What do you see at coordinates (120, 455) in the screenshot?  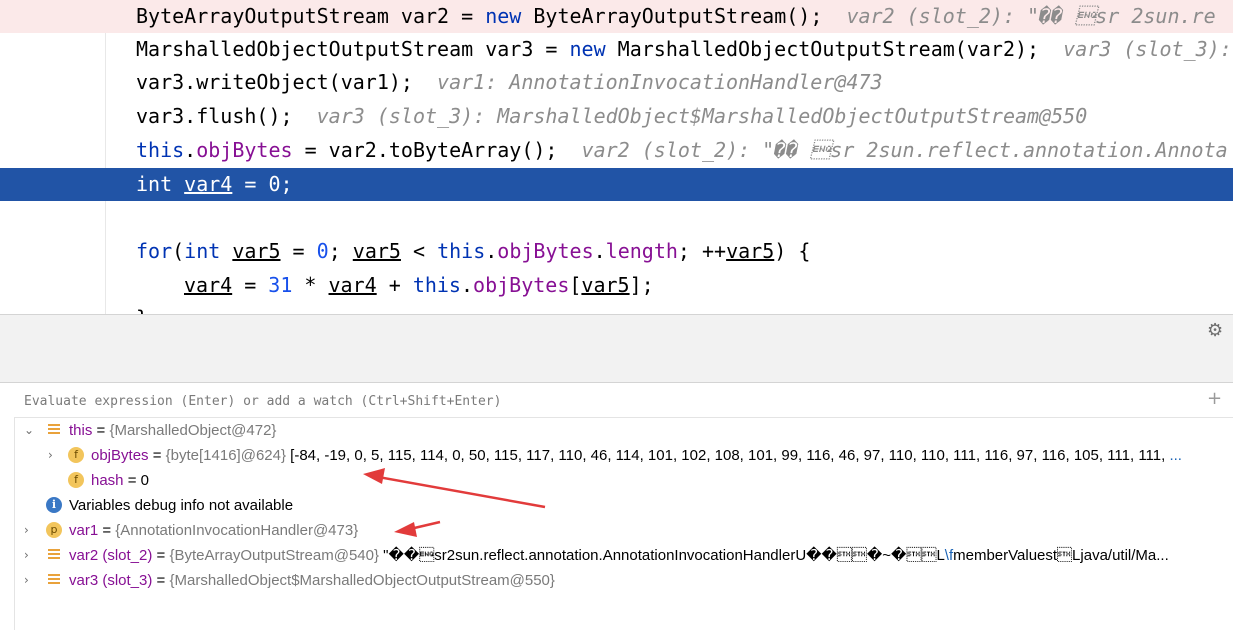 I see `variable-name: objBytes` at bounding box center [120, 455].